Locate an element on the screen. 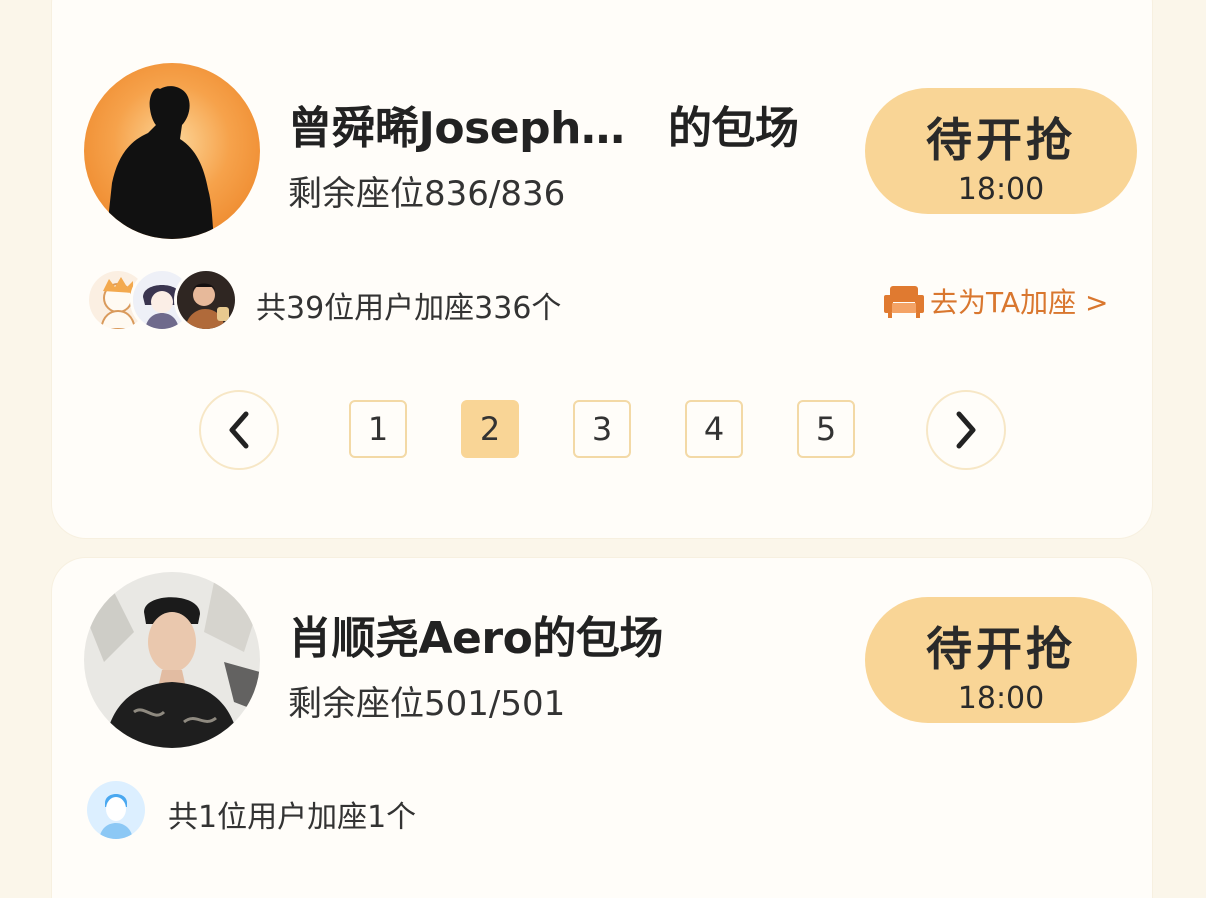  default-user-icon is located at coordinates (116, 810).